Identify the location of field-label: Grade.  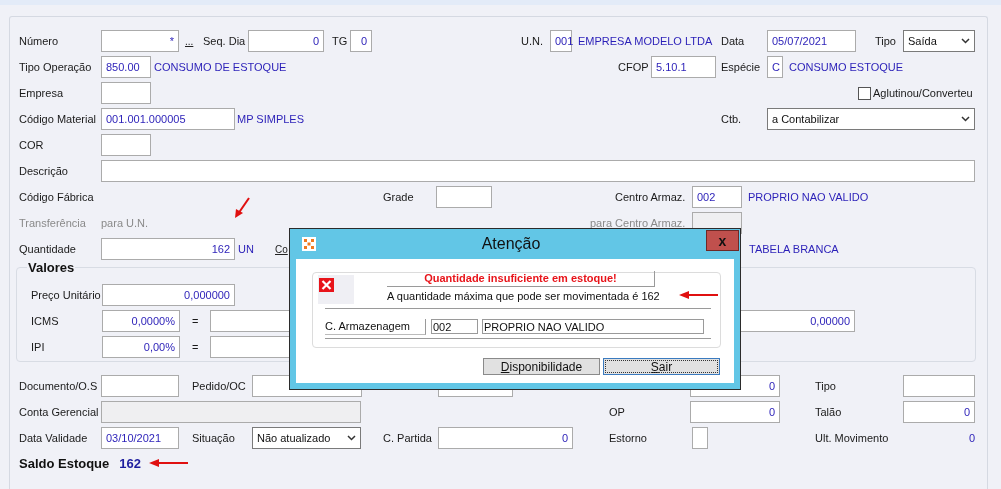
(398, 197).